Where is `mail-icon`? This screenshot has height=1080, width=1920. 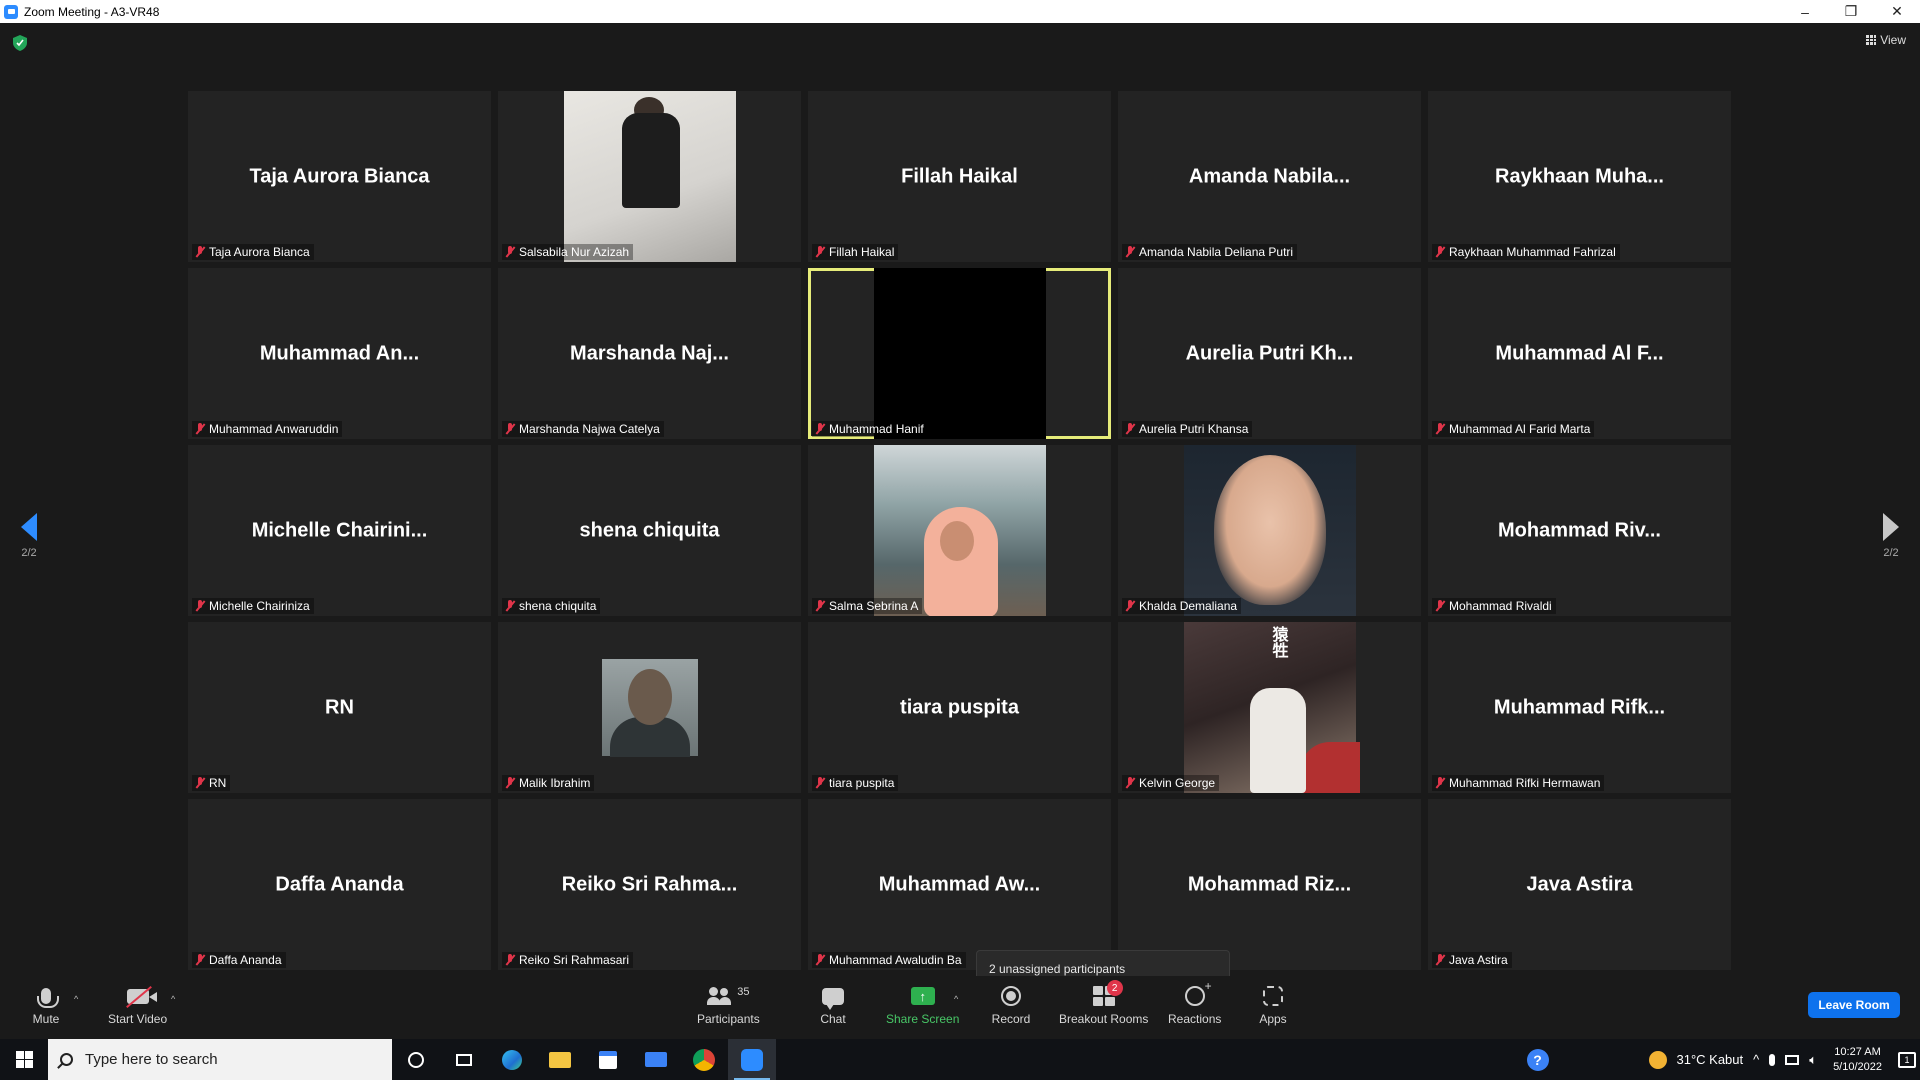 mail-icon is located at coordinates (656, 1059).